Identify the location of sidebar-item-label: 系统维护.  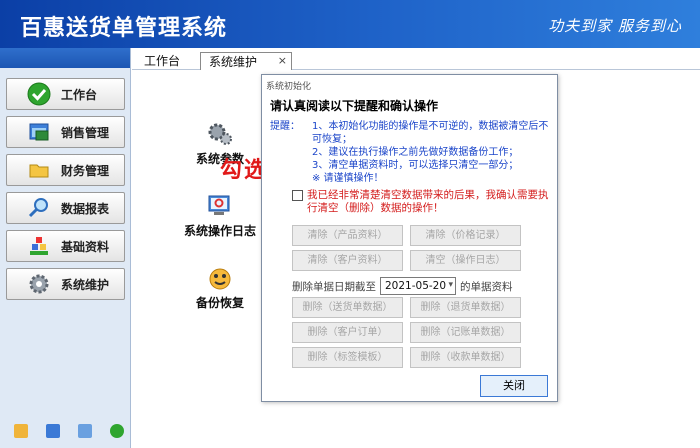
(85, 284).